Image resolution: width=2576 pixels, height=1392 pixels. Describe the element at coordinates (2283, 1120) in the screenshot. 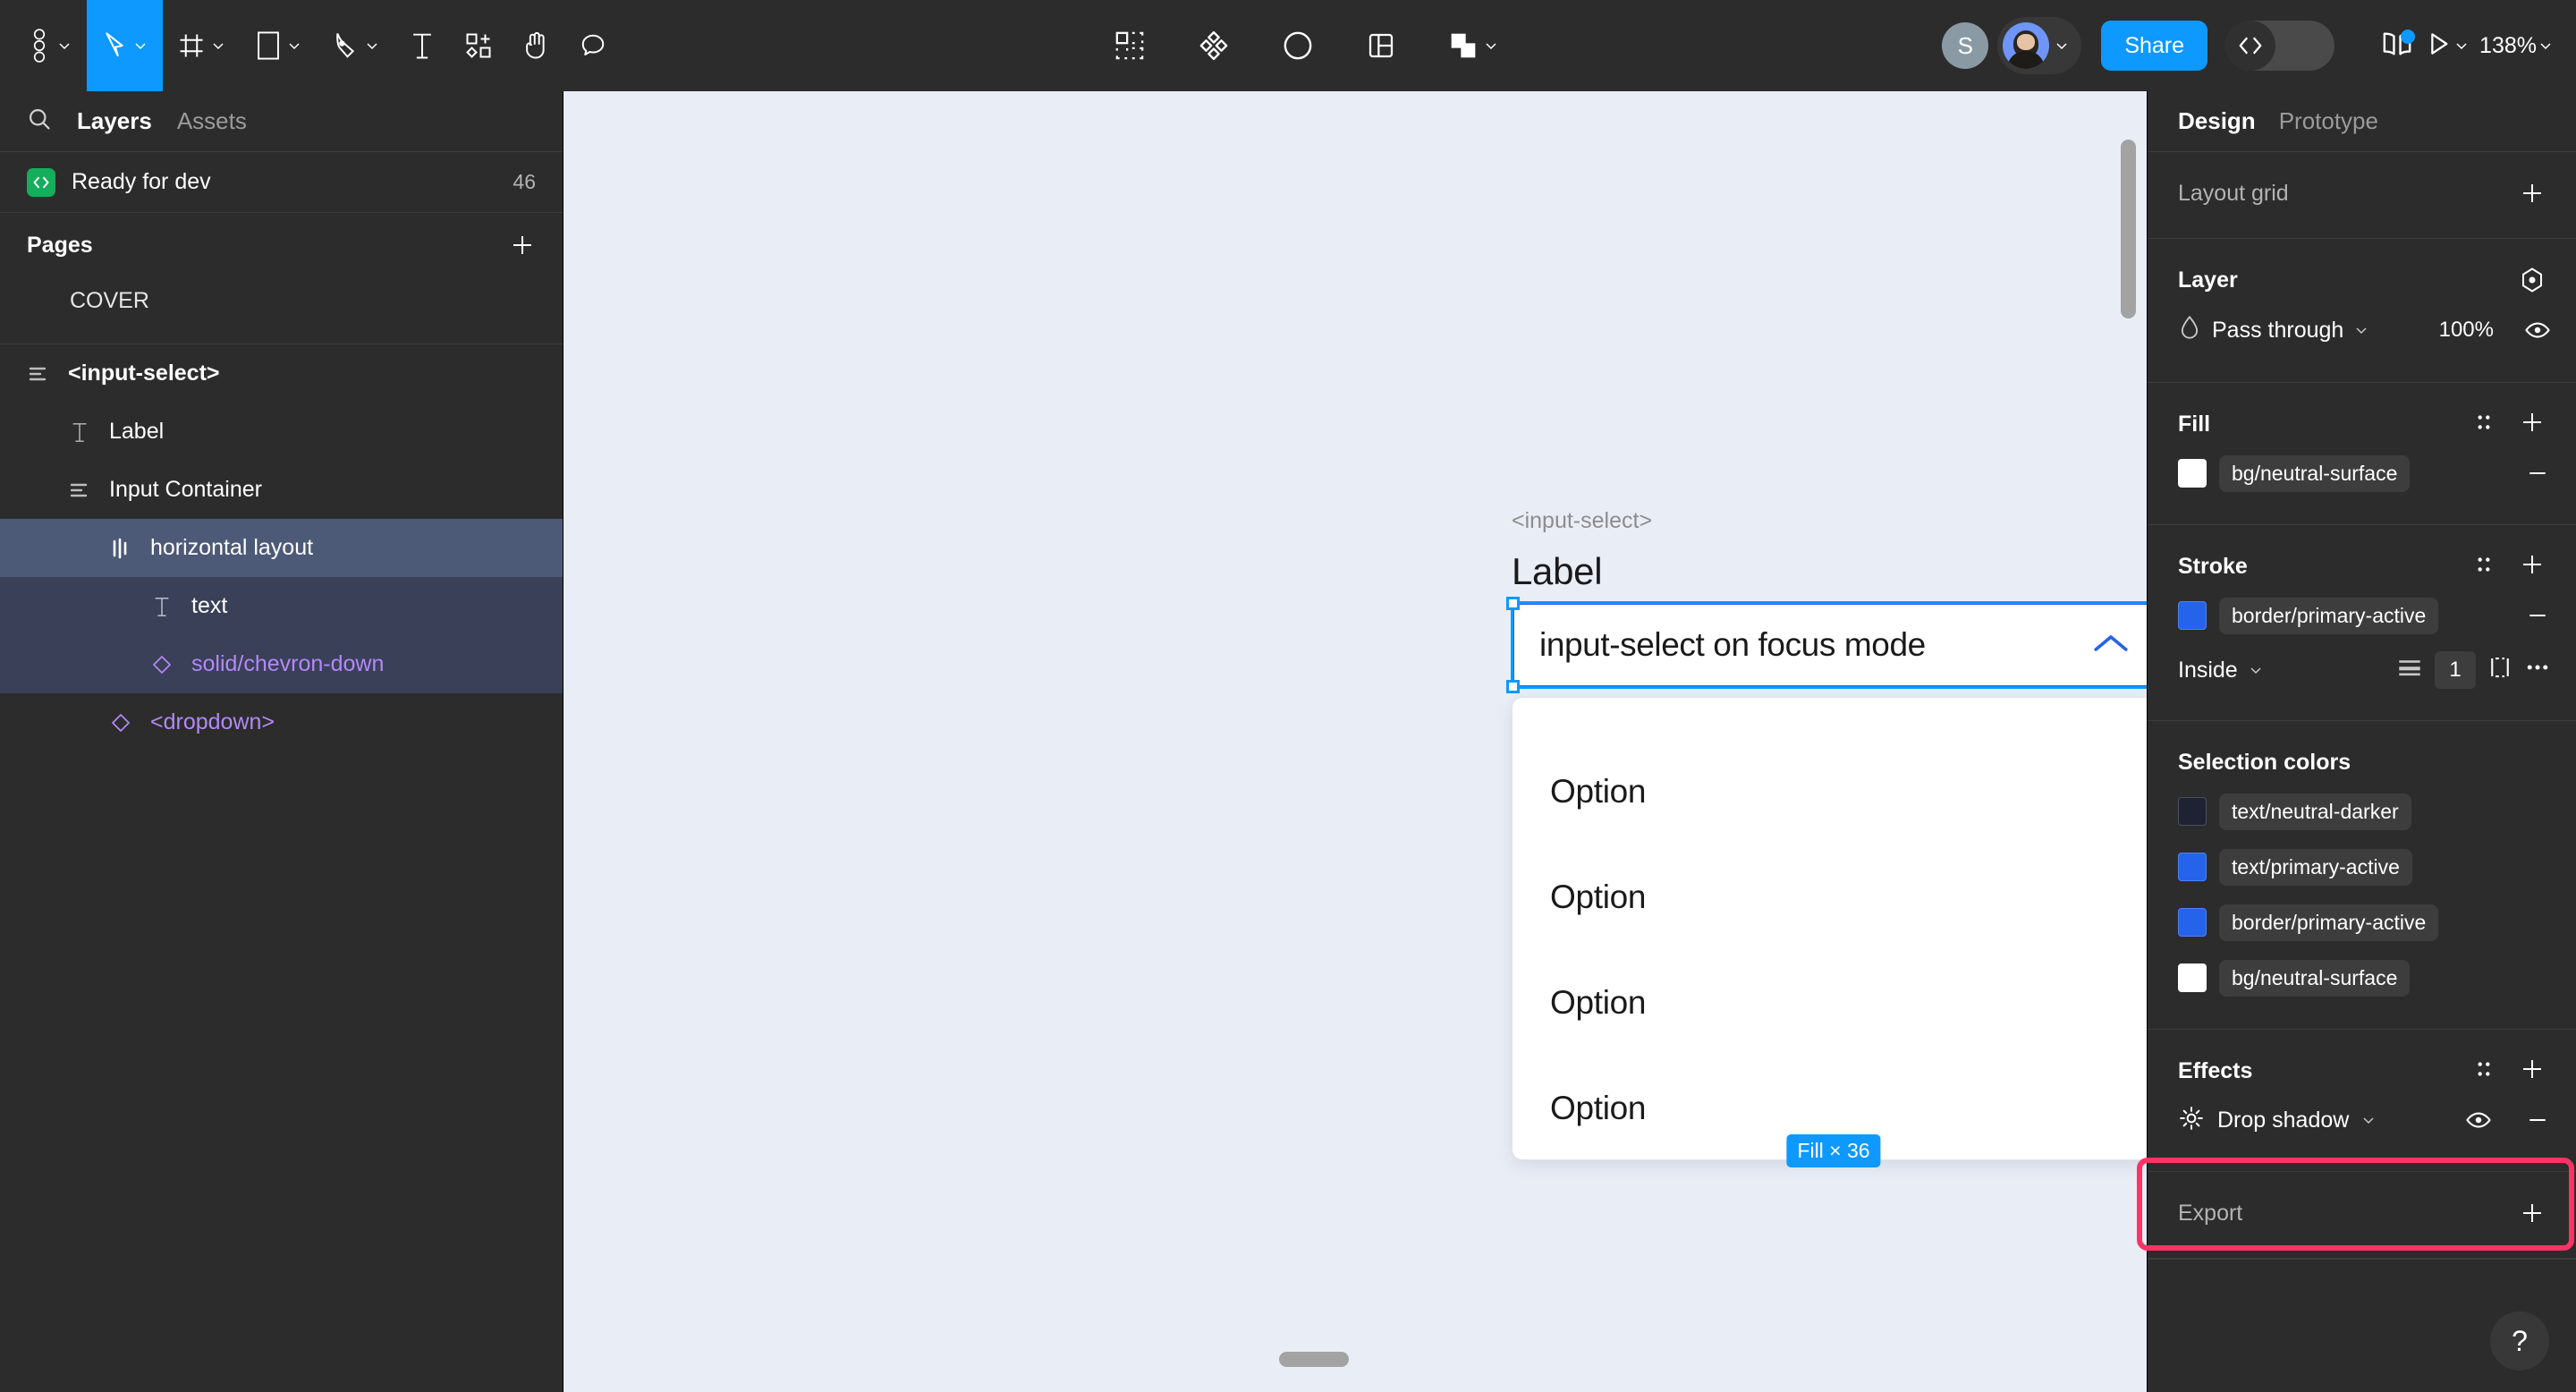

I see `effect-type-value: Drop shadow` at that location.